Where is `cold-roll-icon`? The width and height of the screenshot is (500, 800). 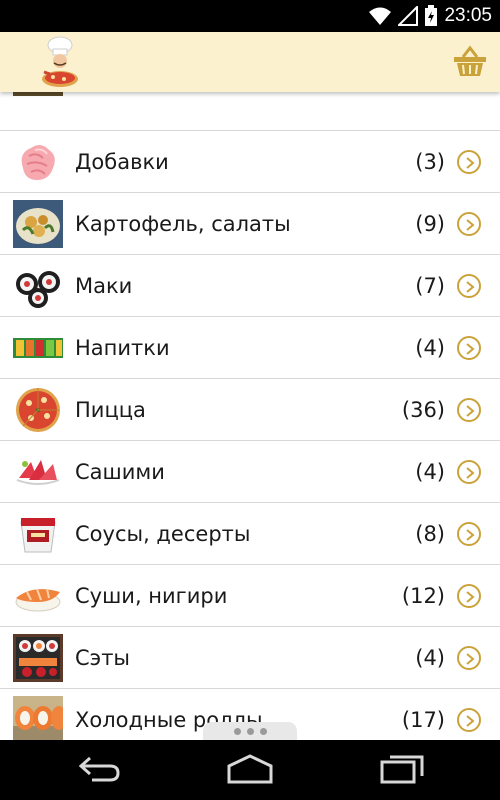 cold-roll-icon is located at coordinates (38, 718).